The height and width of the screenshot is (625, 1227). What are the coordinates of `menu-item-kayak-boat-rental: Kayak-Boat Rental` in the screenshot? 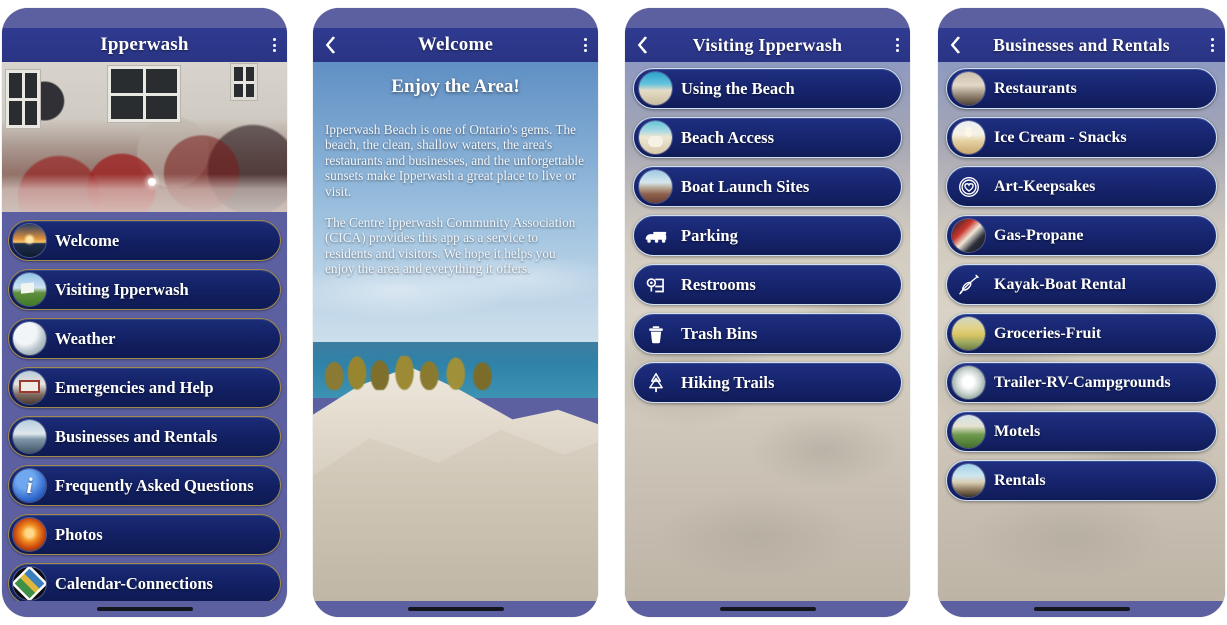 It's located at (1081, 284).